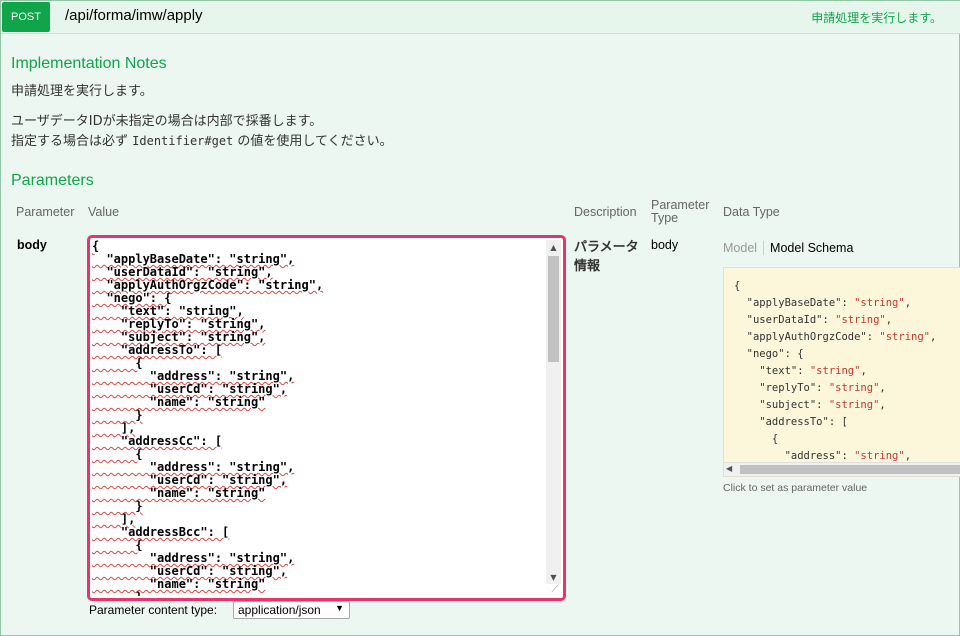 Image resolution: width=960 pixels, height=636 pixels. Describe the element at coordinates (553, 247) in the screenshot. I see `scroll-up-arrow-icon: ▲` at that location.